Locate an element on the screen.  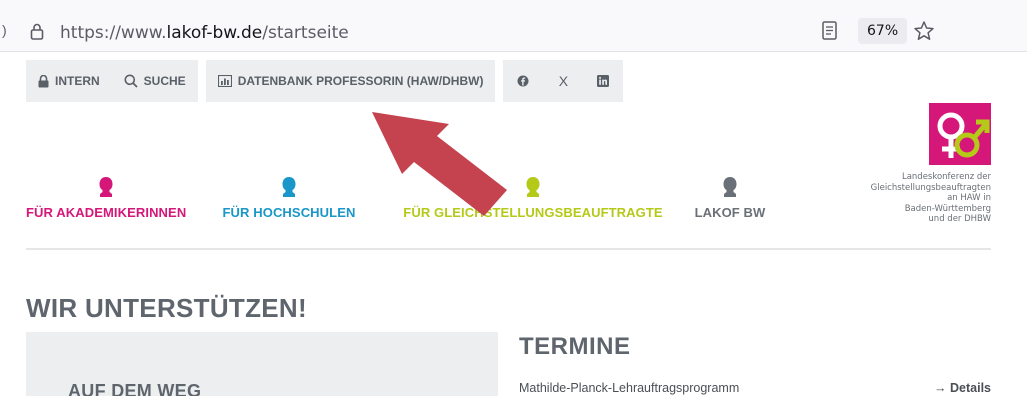
search-link: SUCHE is located at coordinates (155, 81).